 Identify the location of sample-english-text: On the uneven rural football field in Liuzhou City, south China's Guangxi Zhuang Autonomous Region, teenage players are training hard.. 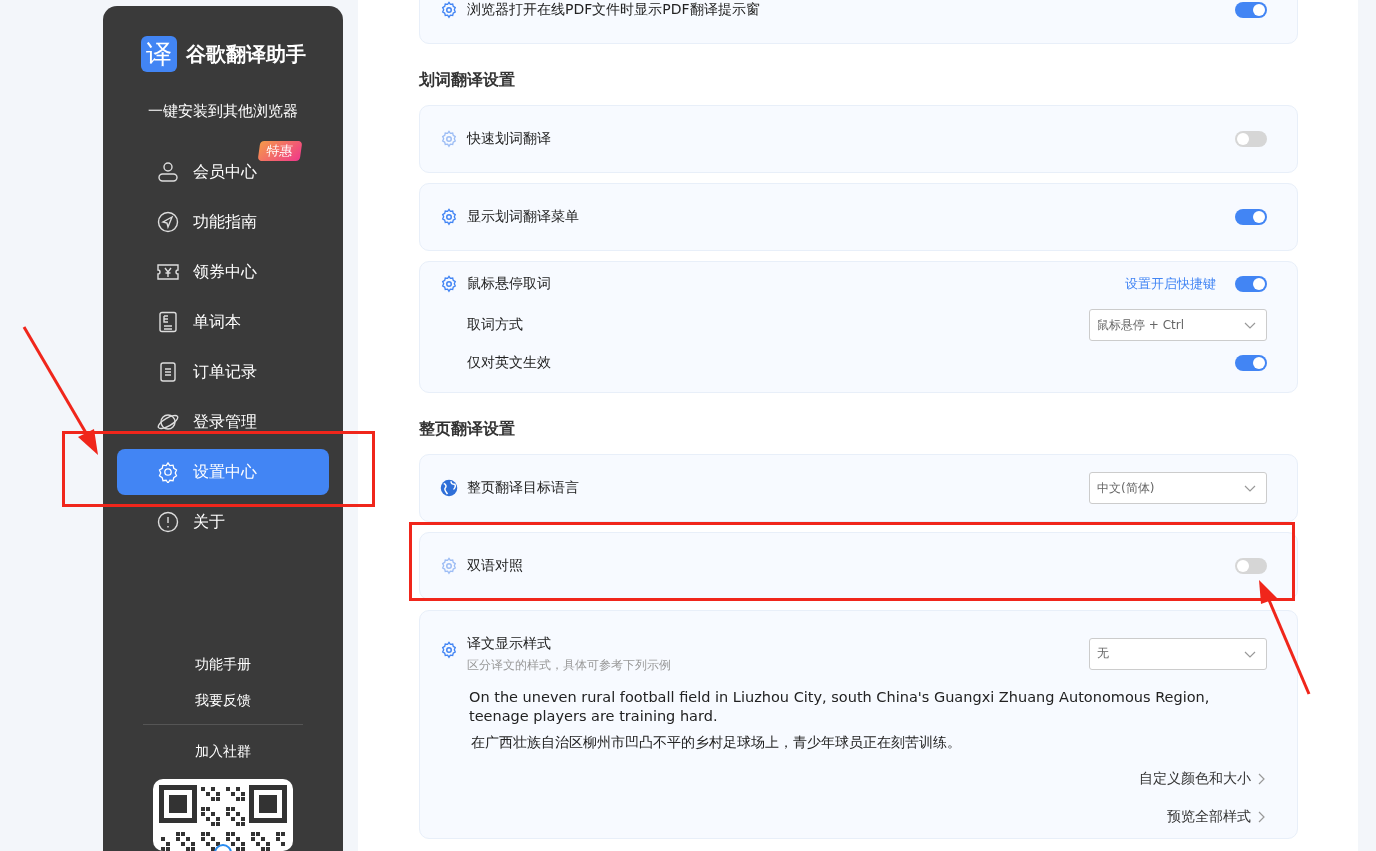
(840, 707).